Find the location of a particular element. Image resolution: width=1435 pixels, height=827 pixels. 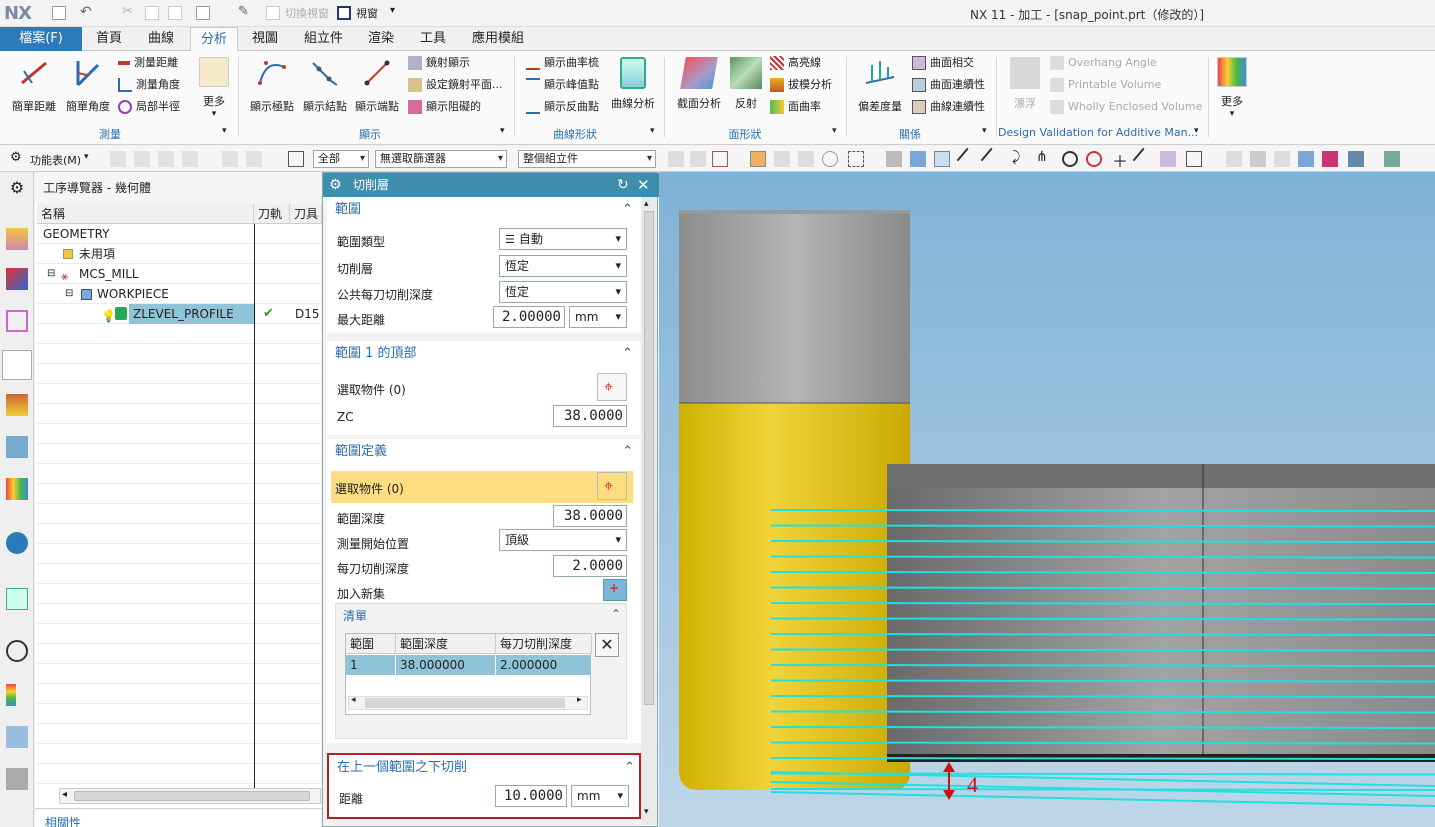

distance-unit-select: mm is located at coordinates (600, 796).